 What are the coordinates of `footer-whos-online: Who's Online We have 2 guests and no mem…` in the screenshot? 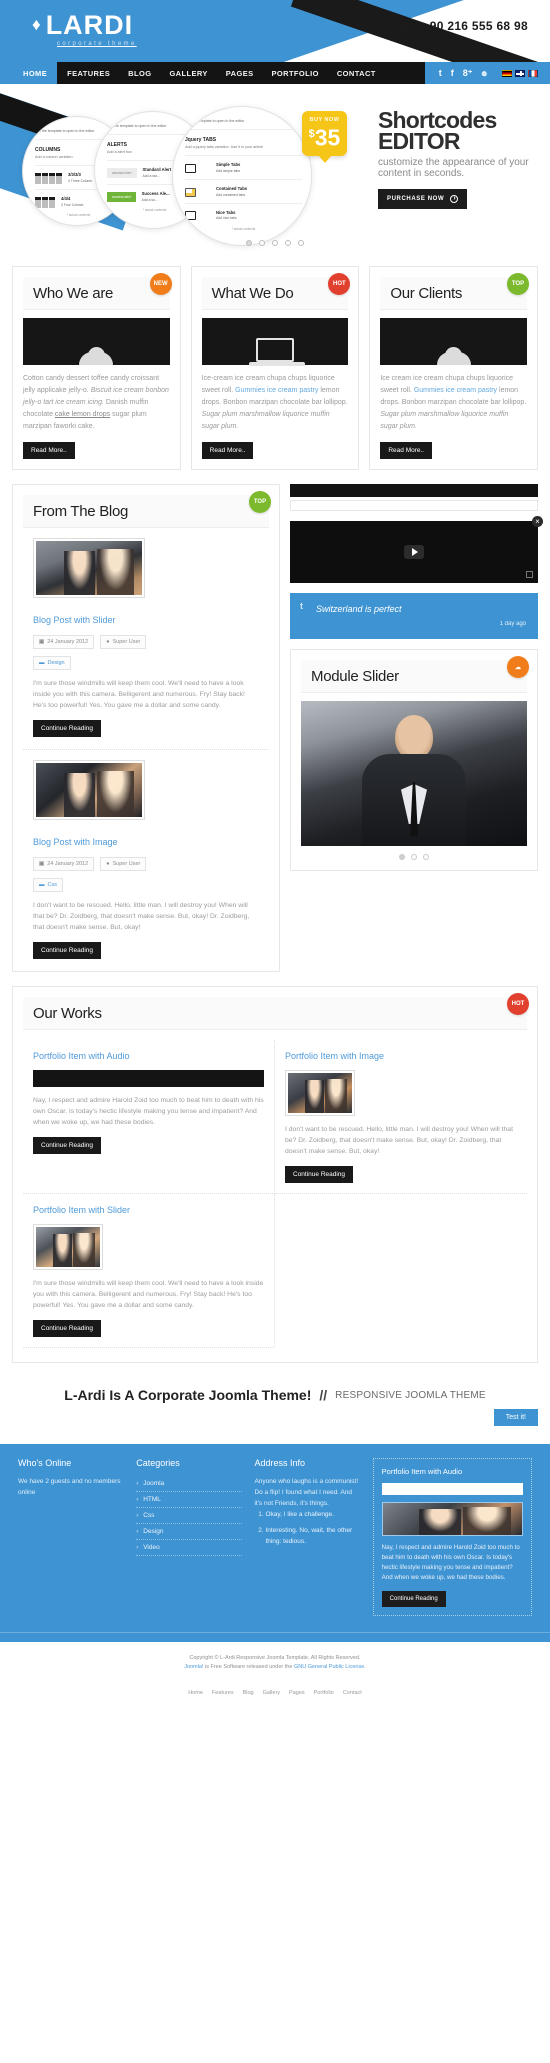 It's located at (71, 1537).